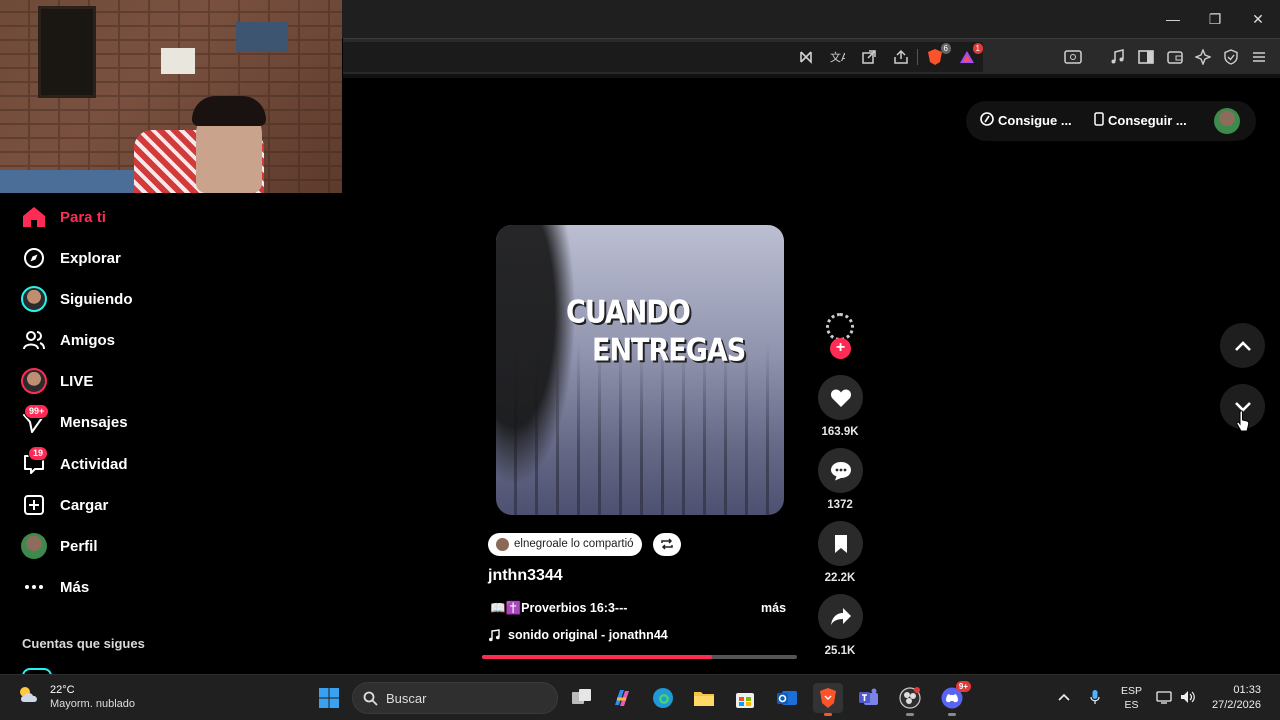 The height and width of the screenshot is (720, 1280). I want to click on sidebar-item-para-ti: Para ti, so click(63, 217).